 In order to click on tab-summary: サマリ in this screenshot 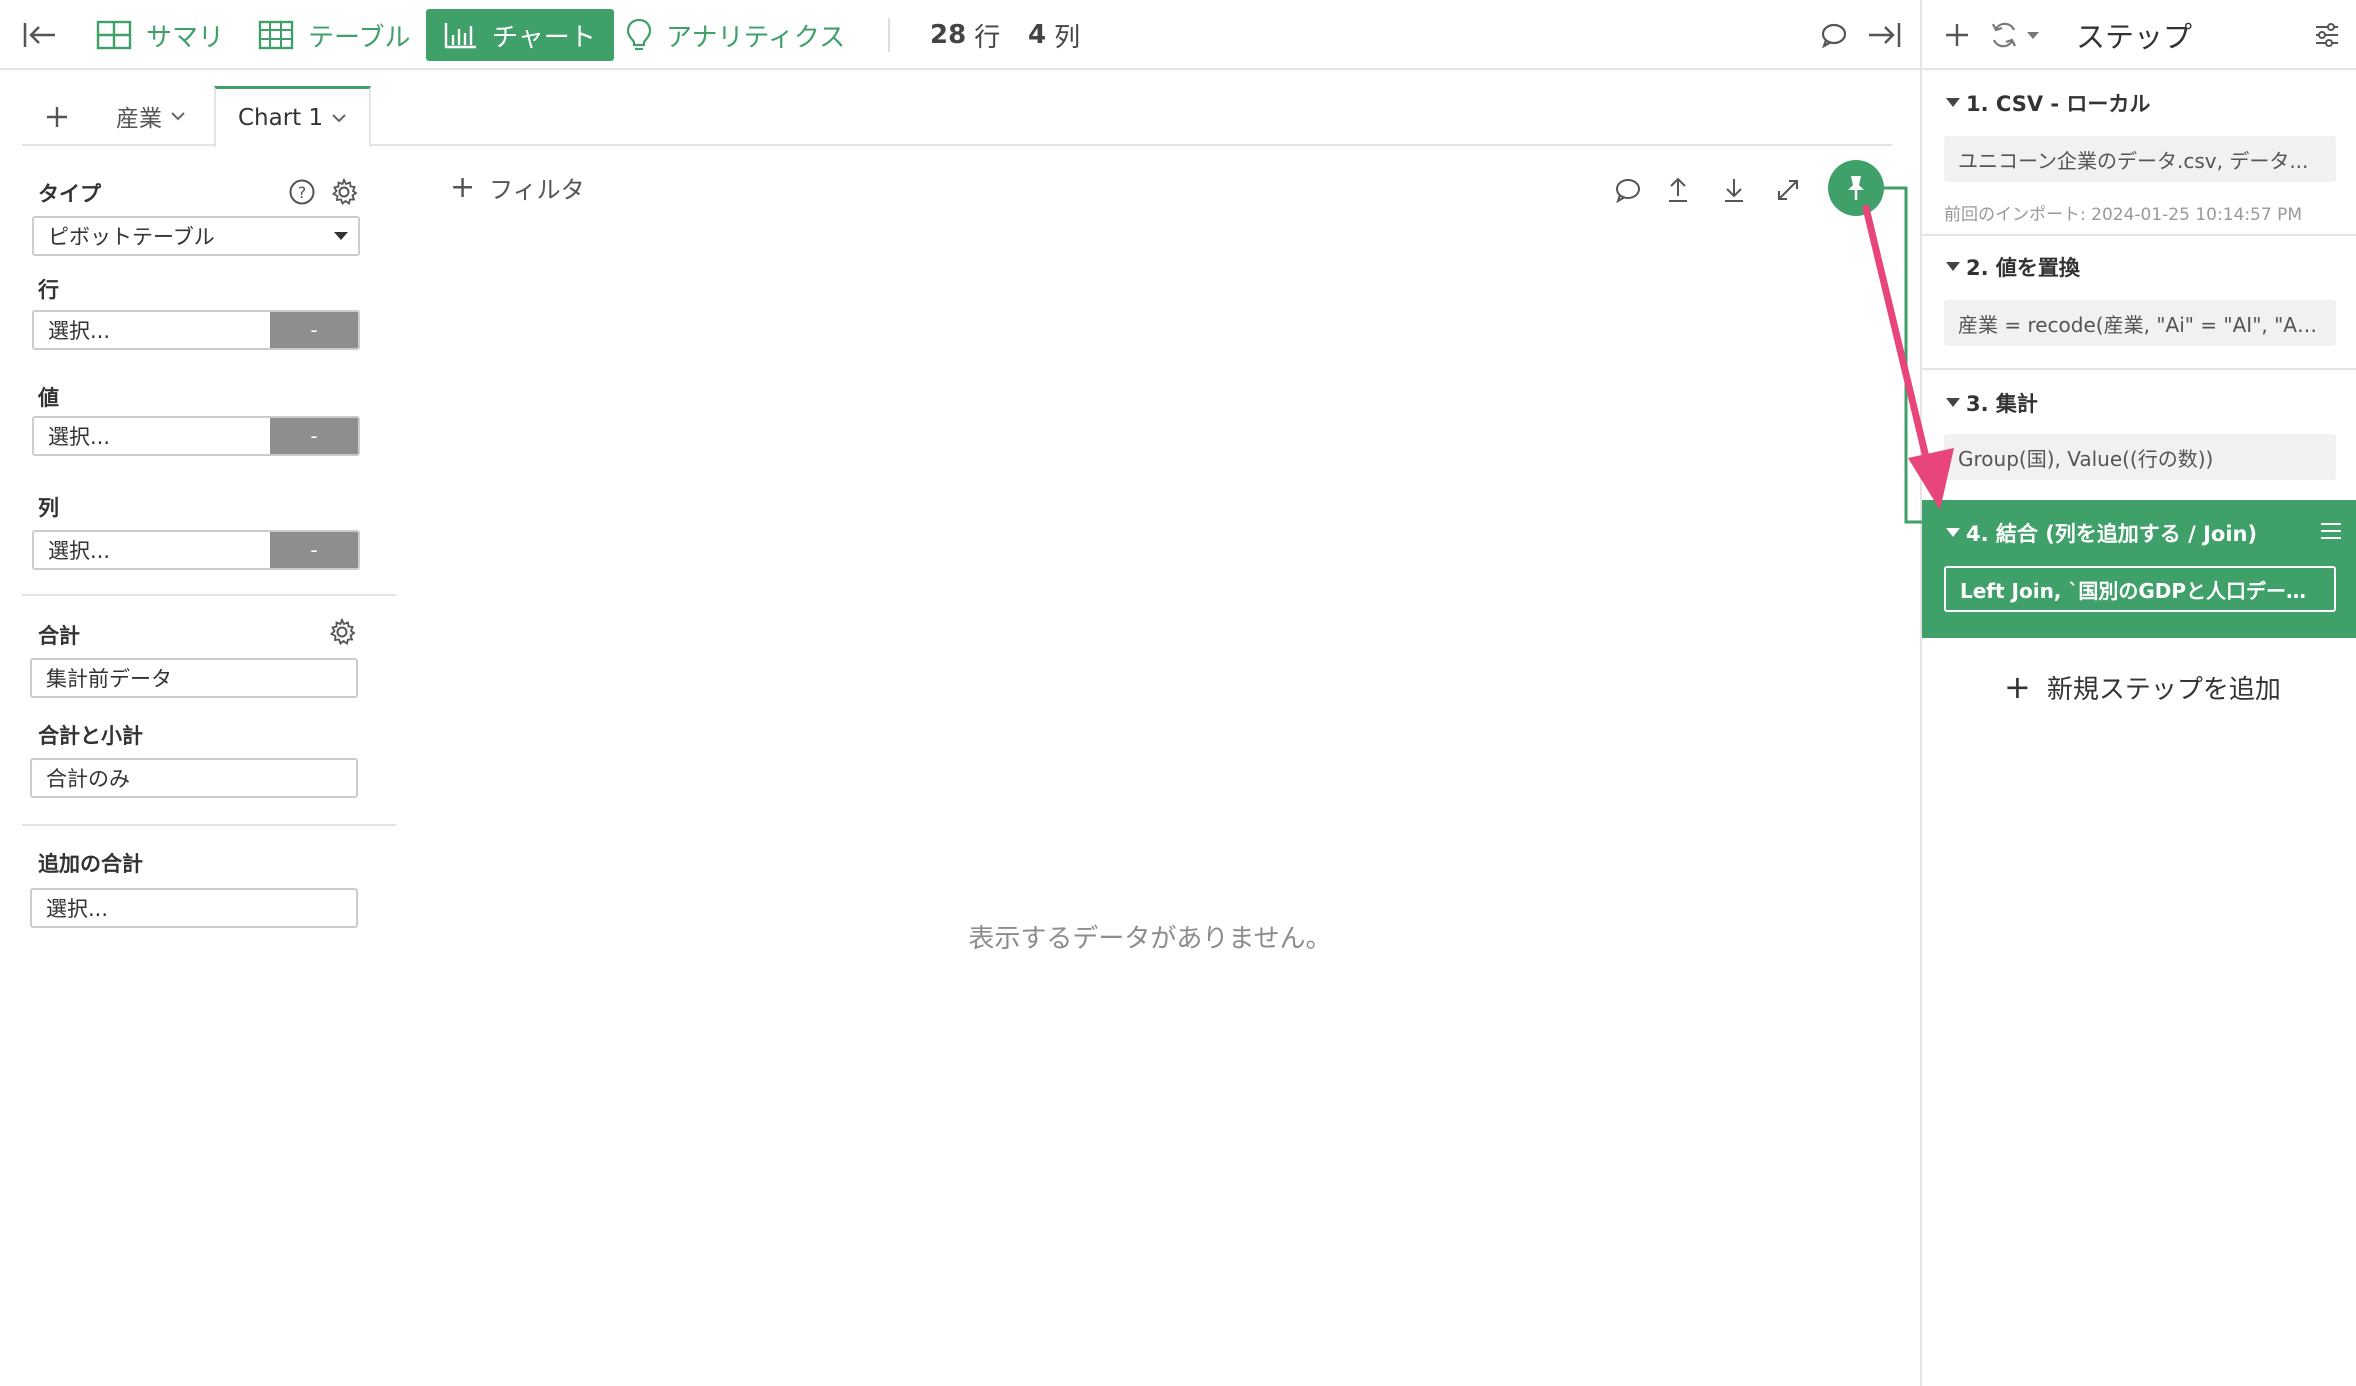, I will do `click(160, 35)`.